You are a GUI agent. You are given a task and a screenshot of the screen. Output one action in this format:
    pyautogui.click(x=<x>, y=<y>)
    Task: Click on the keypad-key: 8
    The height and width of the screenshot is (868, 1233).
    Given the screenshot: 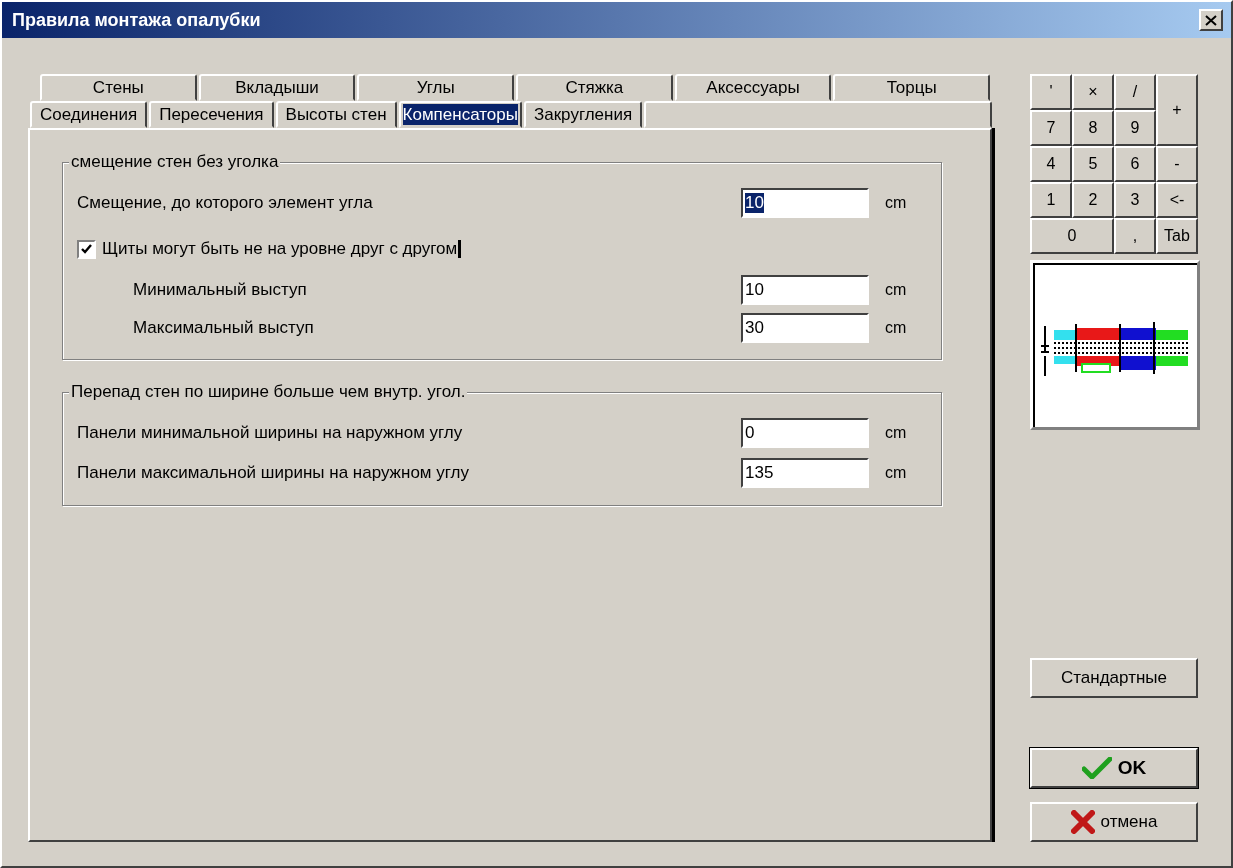 What is the action you would take?
    pyautogui.click(x=1093, y=128)
    